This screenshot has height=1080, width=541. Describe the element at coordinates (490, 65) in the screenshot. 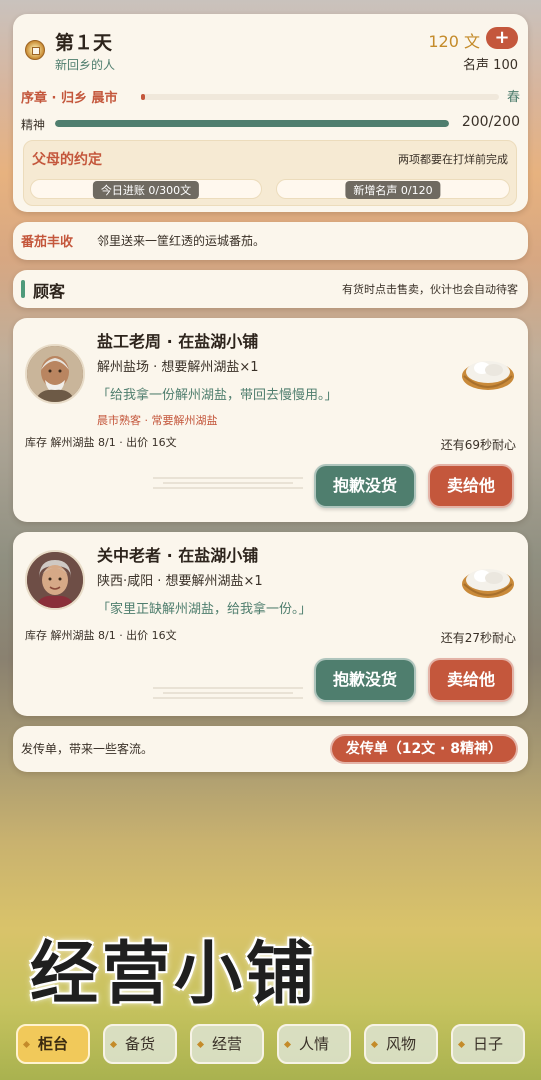

I see `fame-display: 名声 100` at that location.